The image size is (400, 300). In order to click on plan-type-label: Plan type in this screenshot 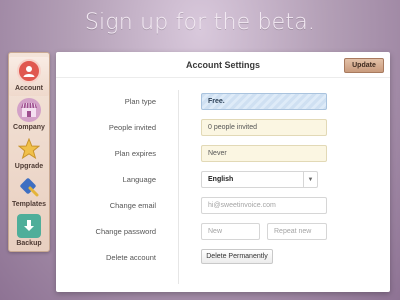, I will do `click(140, 101)`.